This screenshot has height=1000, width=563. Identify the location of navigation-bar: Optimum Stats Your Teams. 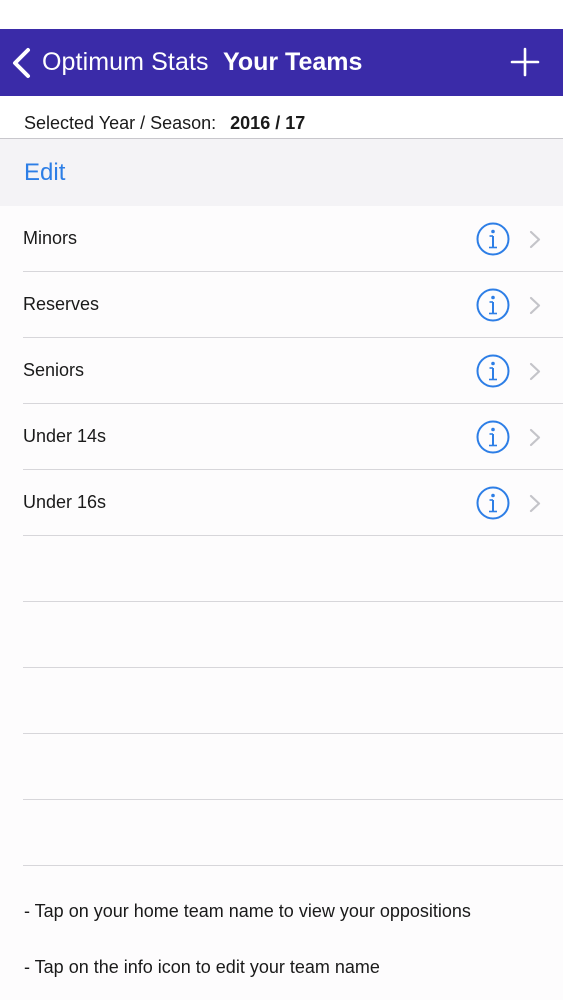
(281, 62).